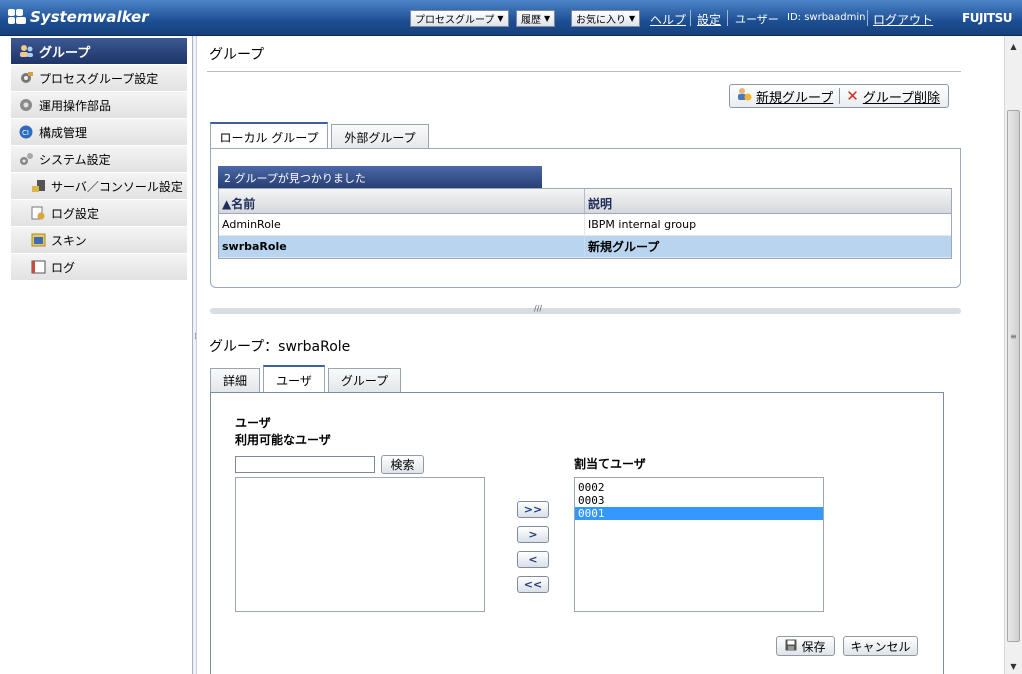 The image size is (1022, 674). Describe the element at coordinates (668, 19) in the screenshot. I see `help-link: ヘルプ` at that location.